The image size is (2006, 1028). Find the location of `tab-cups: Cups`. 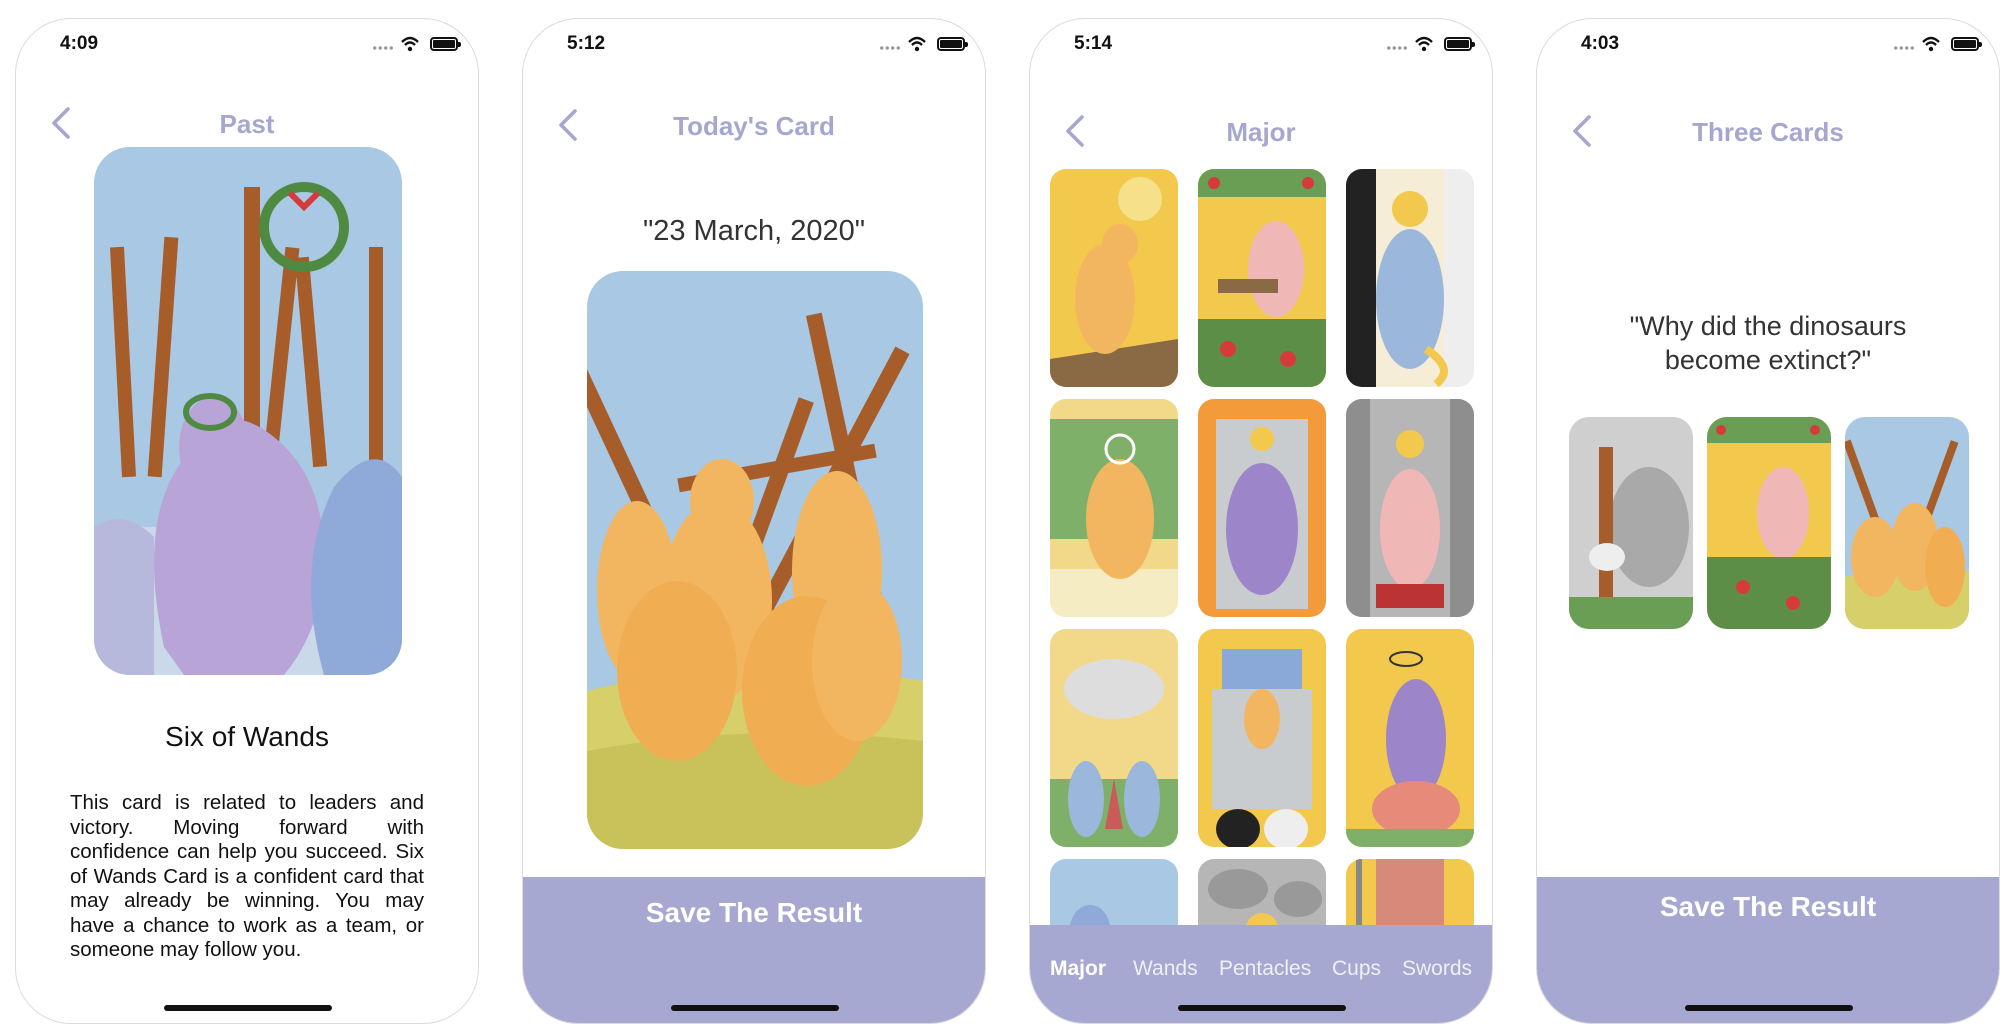

tab-cups: Cups is located at coordinates (1356, 969).